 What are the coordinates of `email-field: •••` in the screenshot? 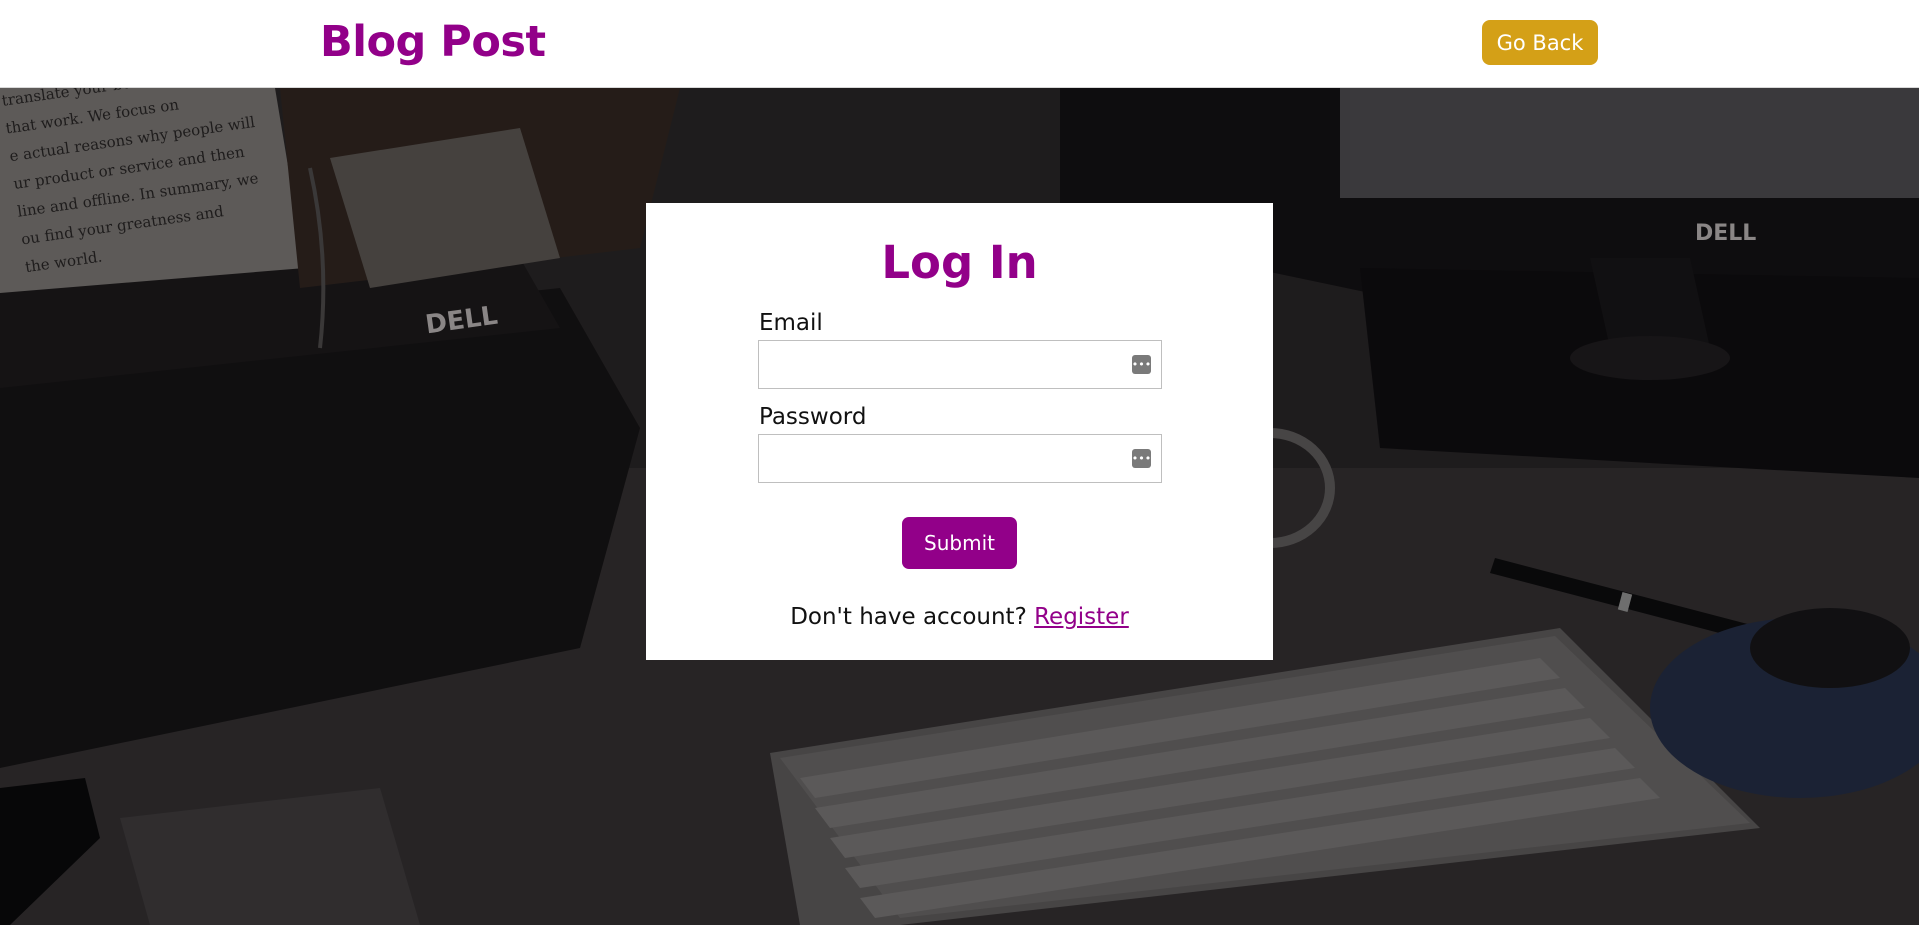 It's located at (960, 364).